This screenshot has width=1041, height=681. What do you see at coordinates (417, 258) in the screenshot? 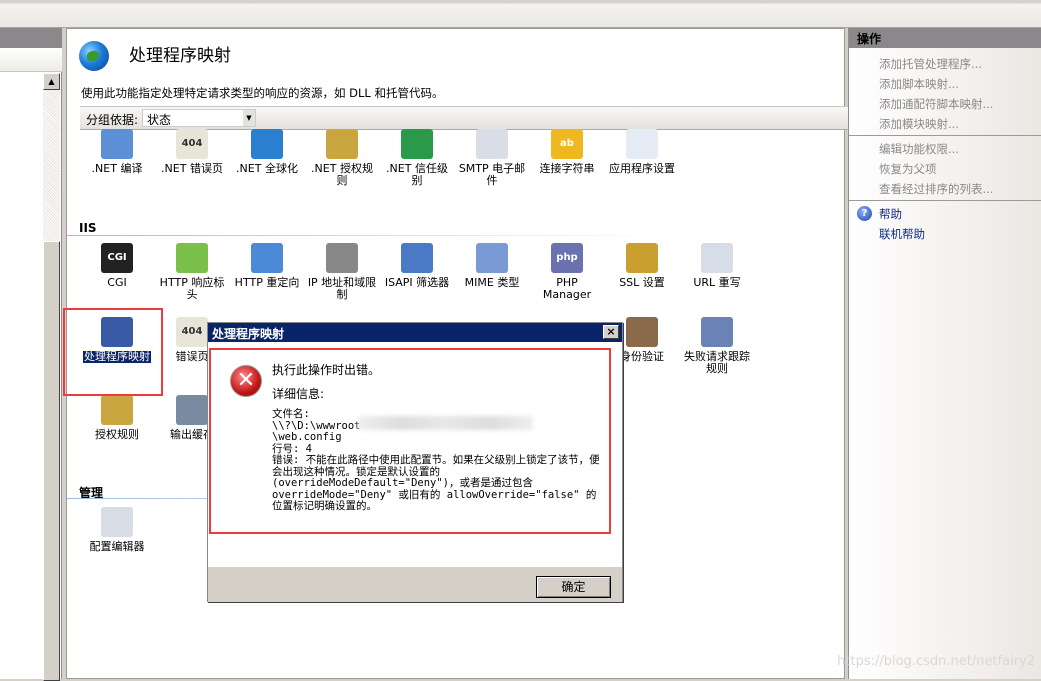
I see `filter-icon` at bounding box center [417, 258].